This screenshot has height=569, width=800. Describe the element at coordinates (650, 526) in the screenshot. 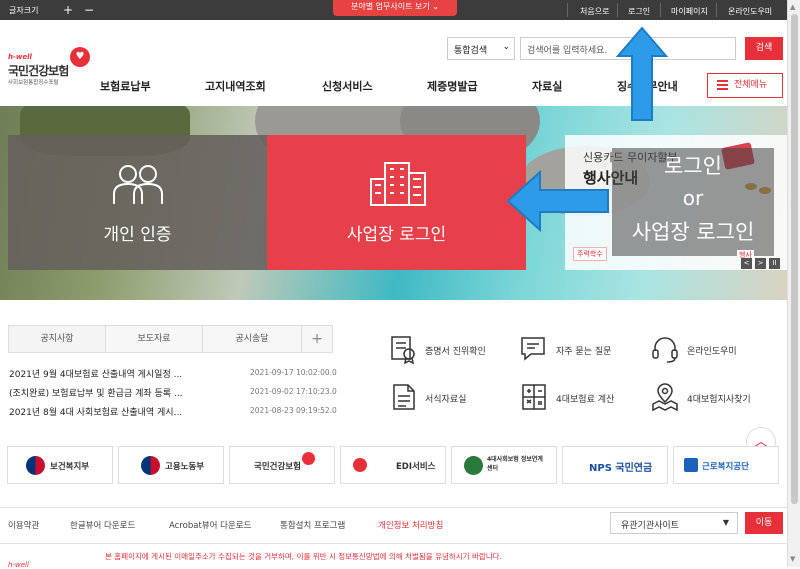

I see `related-sites-value: 유관기관사이트` at that location.